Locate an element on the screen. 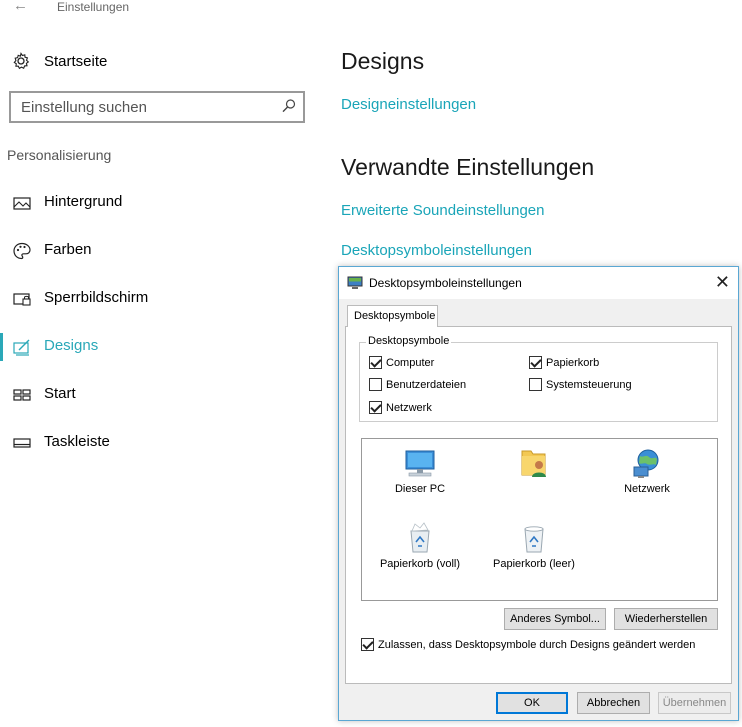 The height and width of the screenshot is (727, 742). ok-button: OK is located at coordinates (532, 703).